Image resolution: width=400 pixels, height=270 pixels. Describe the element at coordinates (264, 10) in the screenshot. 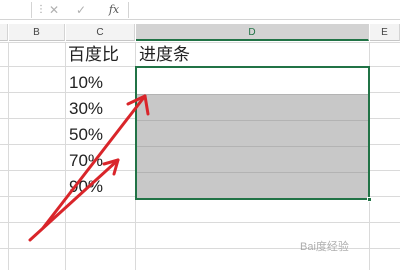

I see `formula-input` at that location.